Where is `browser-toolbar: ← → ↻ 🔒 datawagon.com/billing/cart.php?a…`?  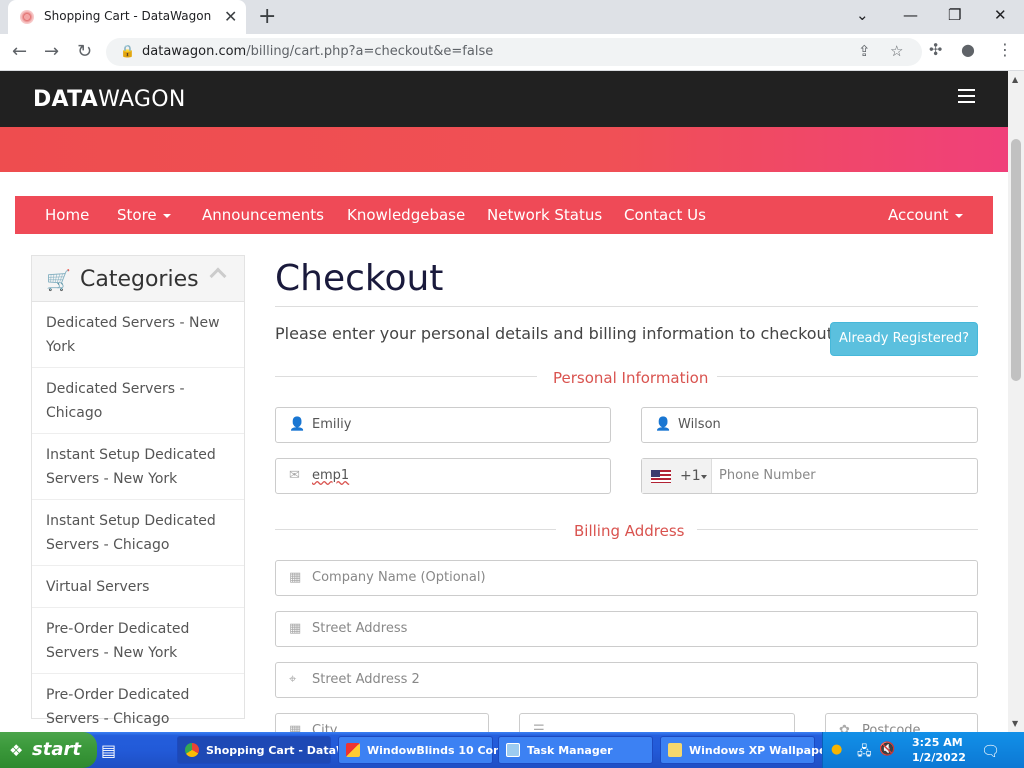
browser-toolbar: ← → ↻ 🔒 datawagon.com/billing/cart.php?a… is located at coordinates (512, 52).